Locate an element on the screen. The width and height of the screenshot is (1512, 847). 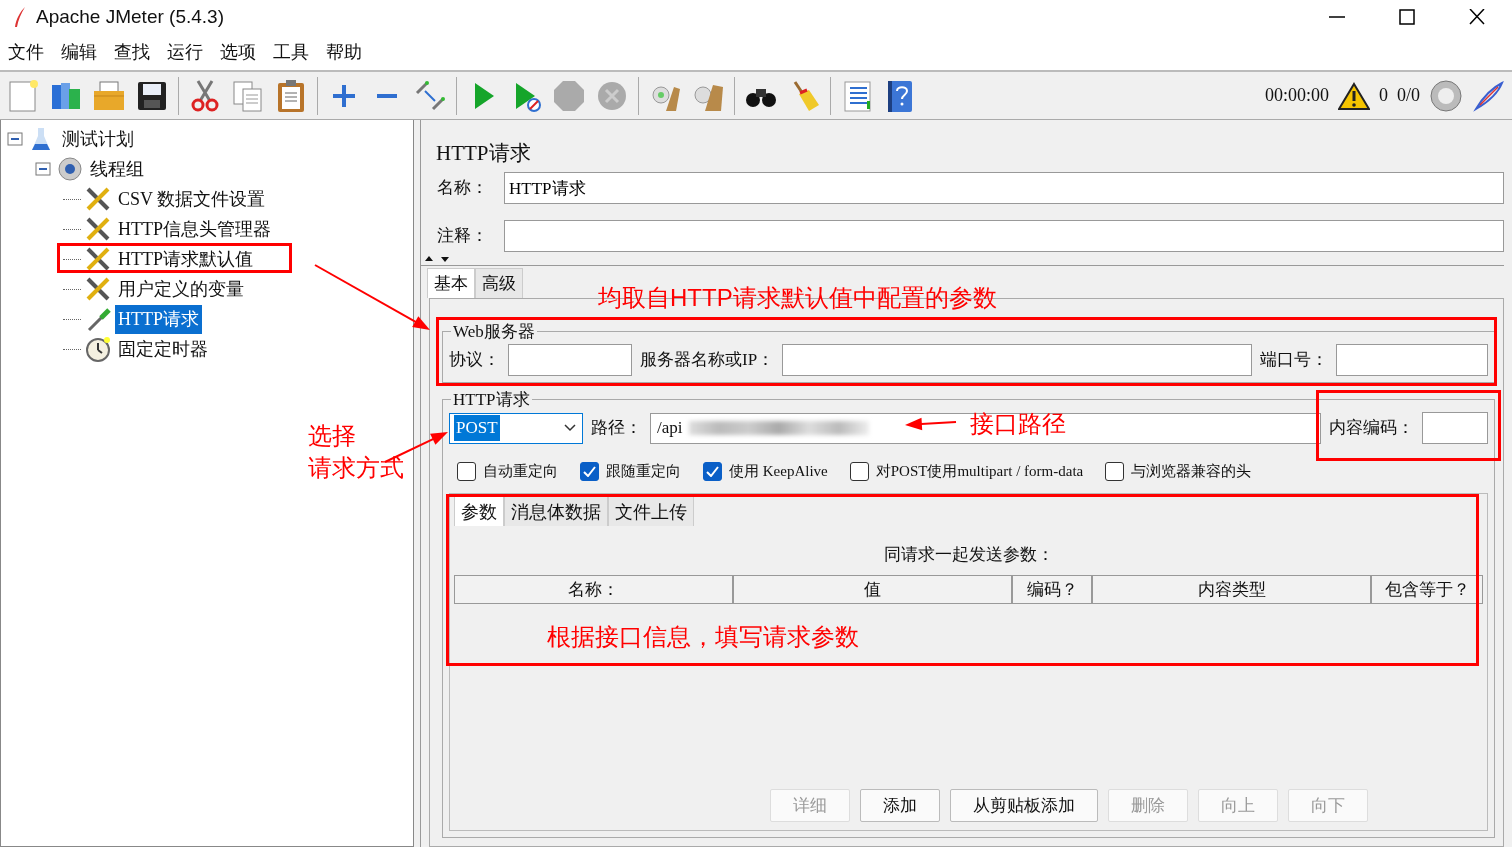
path-label: 路径： is located at coordinates (616, 428).